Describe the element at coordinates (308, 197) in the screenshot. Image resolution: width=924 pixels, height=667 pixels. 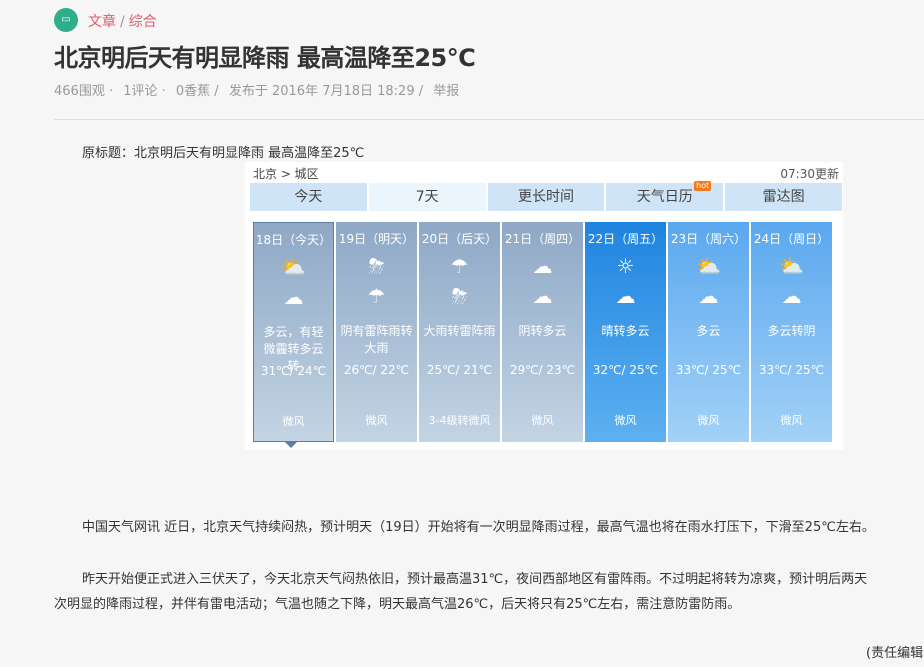
I see `tab-today: 今天` at that location.